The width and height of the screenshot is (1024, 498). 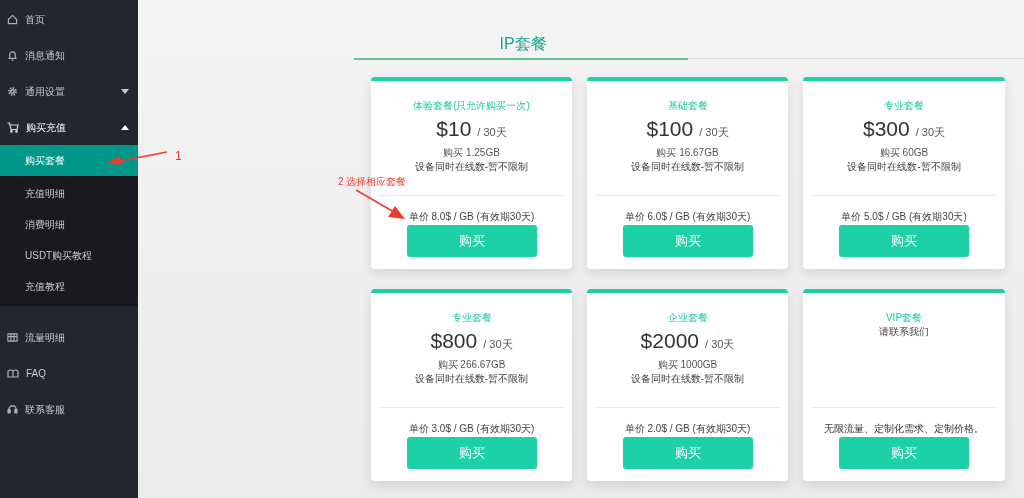 What do you see at coordinates (13, 127) in the screenshot?
I see `cart-icon` at bounding box center [13, 127].